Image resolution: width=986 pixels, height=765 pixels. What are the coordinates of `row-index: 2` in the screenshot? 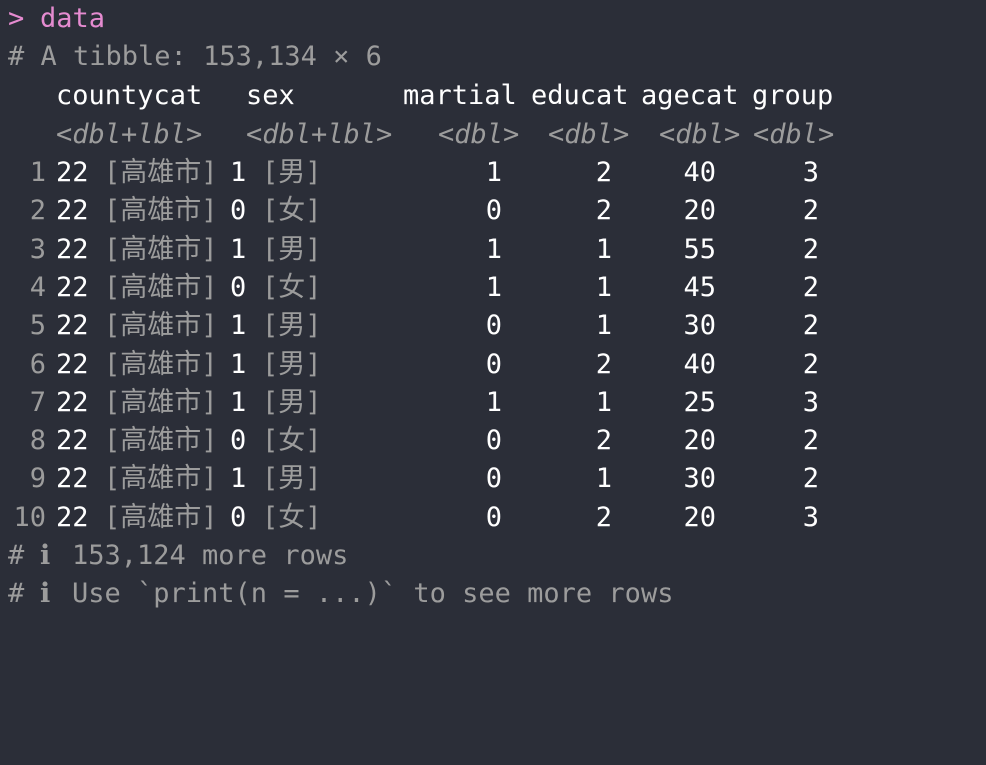 It's located at (37, 211).